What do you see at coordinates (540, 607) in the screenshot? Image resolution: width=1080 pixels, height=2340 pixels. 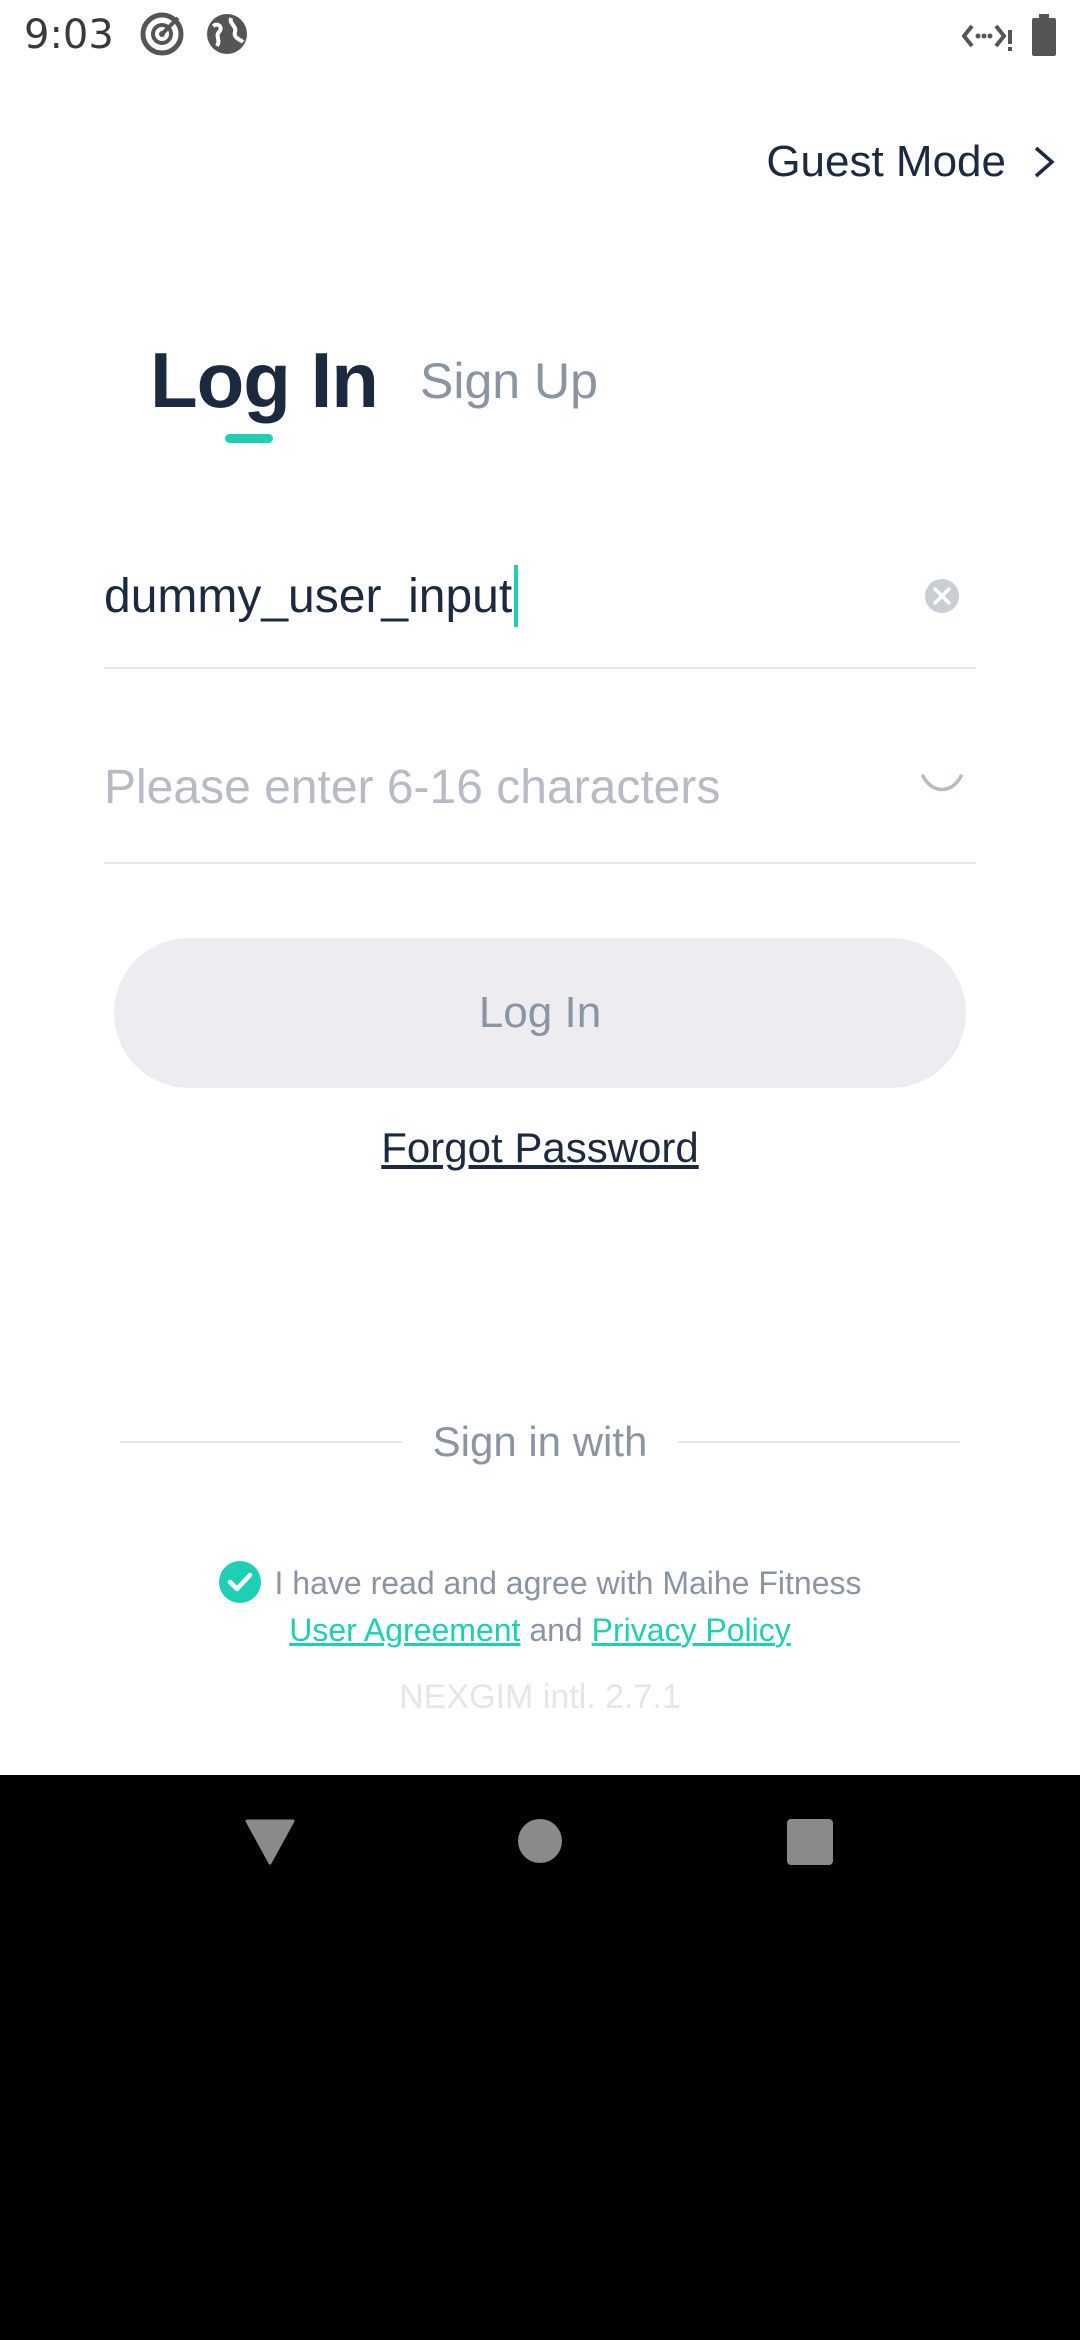 I see `username-field: dummy_user_input` at bounding box center [540, 607].